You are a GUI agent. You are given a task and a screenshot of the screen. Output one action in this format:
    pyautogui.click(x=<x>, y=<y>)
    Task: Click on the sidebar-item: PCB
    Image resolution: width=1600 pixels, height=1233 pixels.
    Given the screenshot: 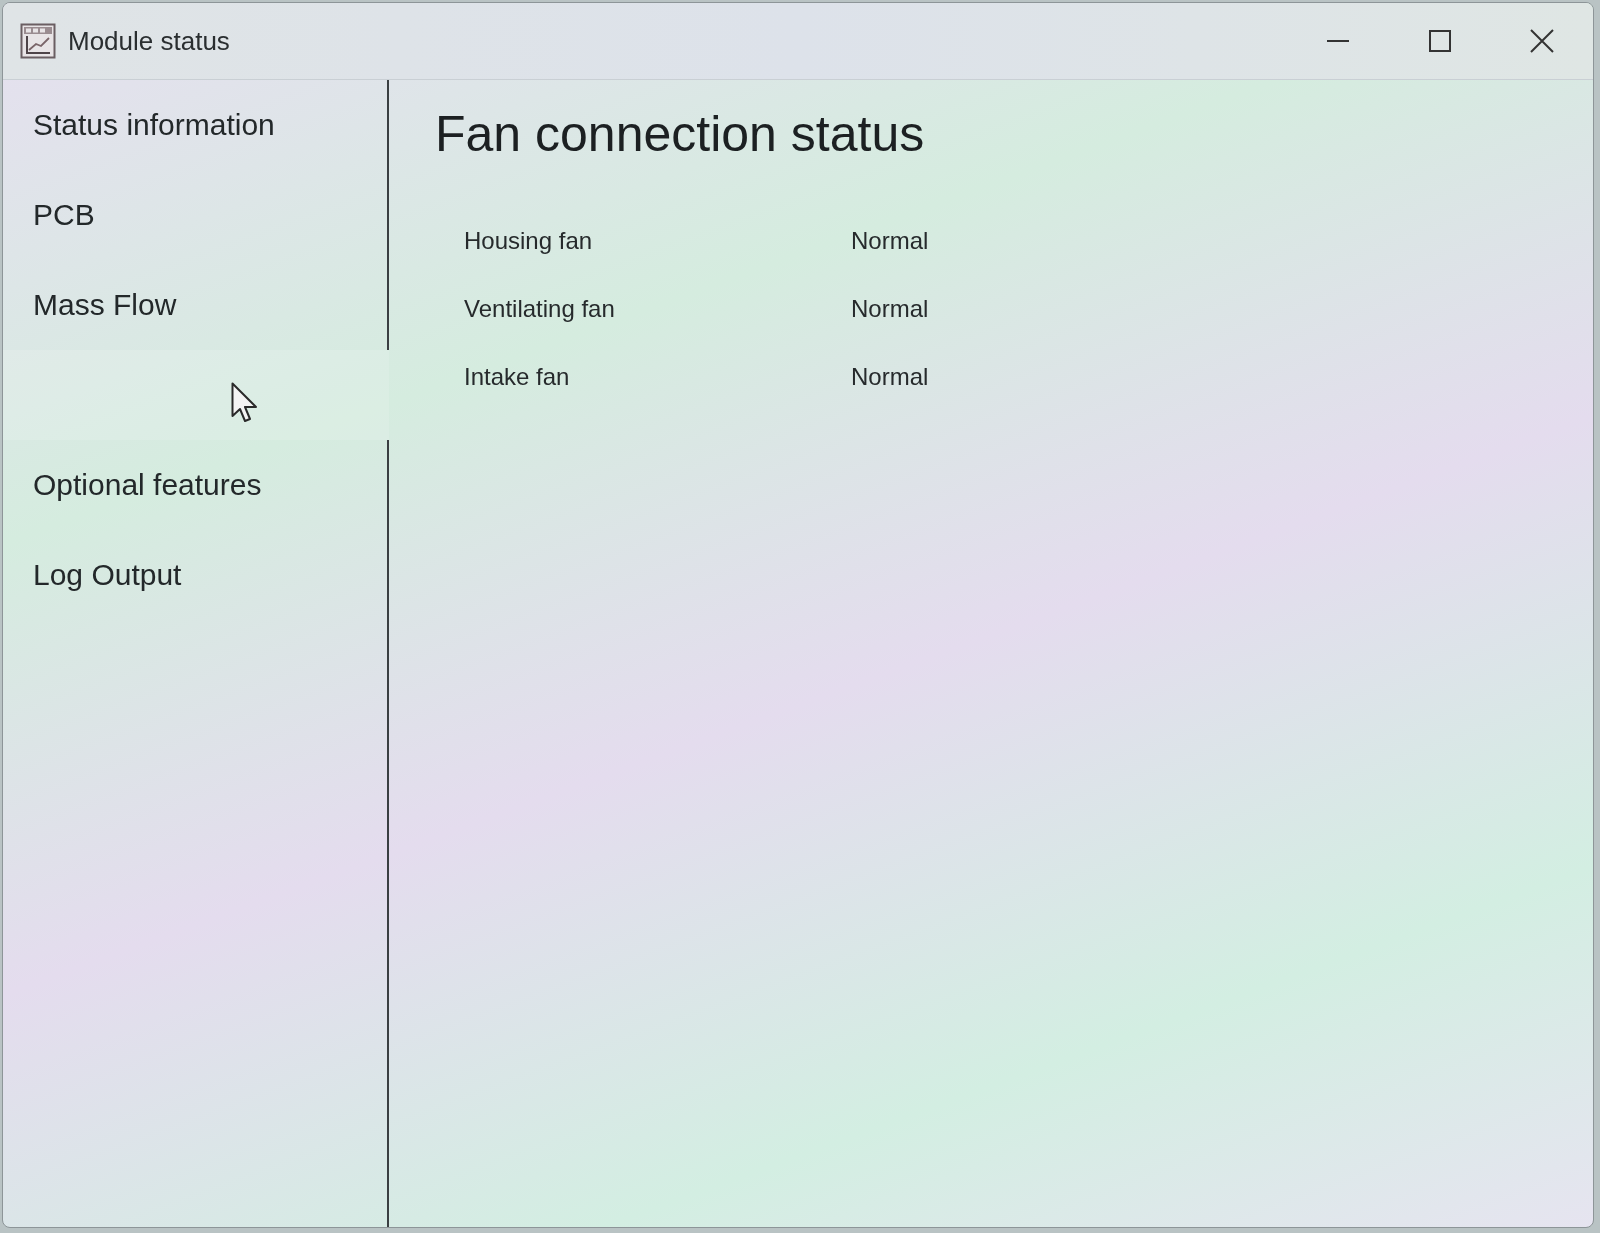 What is the action you would take?
    pyautogui.click(x=196, y=215)
    